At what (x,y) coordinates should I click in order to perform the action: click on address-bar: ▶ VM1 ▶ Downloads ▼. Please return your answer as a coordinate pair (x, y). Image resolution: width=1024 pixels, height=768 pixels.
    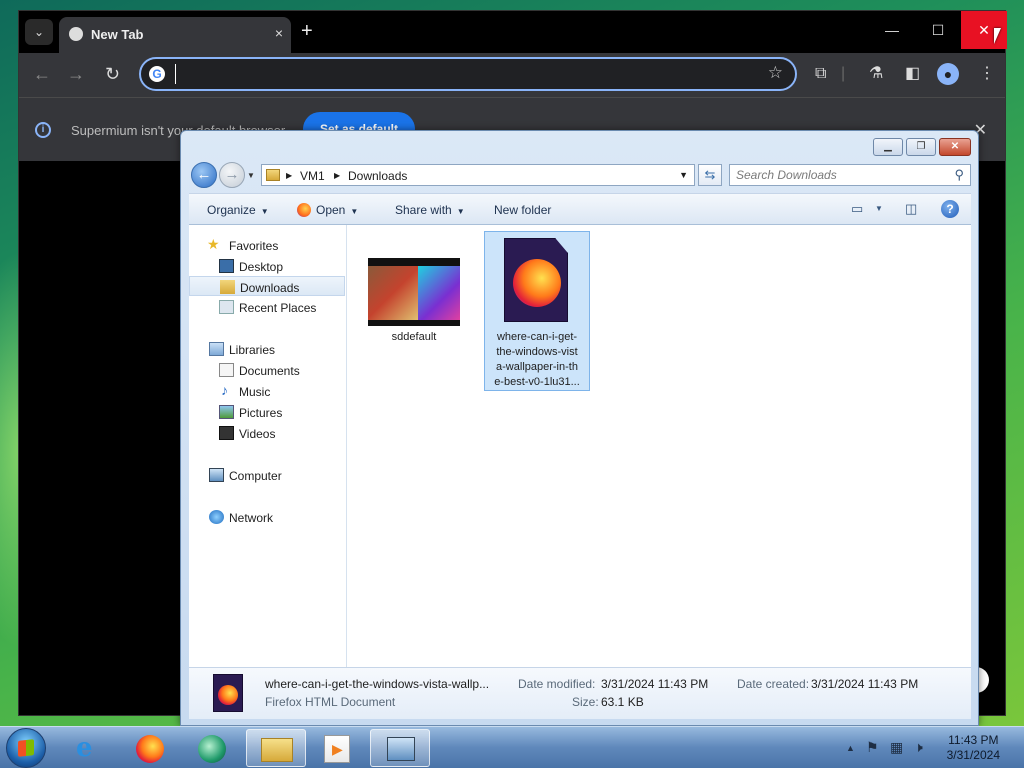
    Looking at the image, I should click on (478, 175).